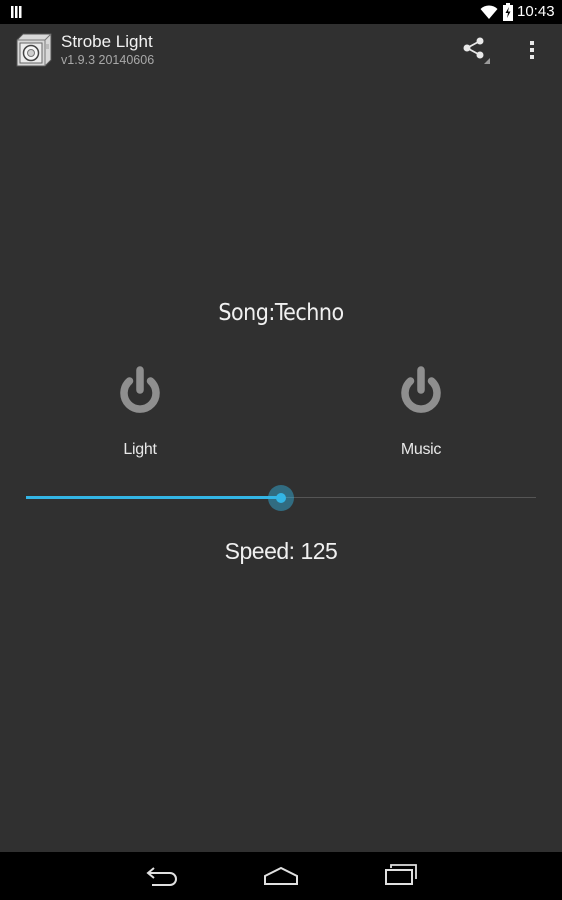 The height and width of the screenshot is (900, 562). What do you see at coordinates (140, 391) in the screenshot?
I see `light-power-icon` at bounding box center [140, 391].